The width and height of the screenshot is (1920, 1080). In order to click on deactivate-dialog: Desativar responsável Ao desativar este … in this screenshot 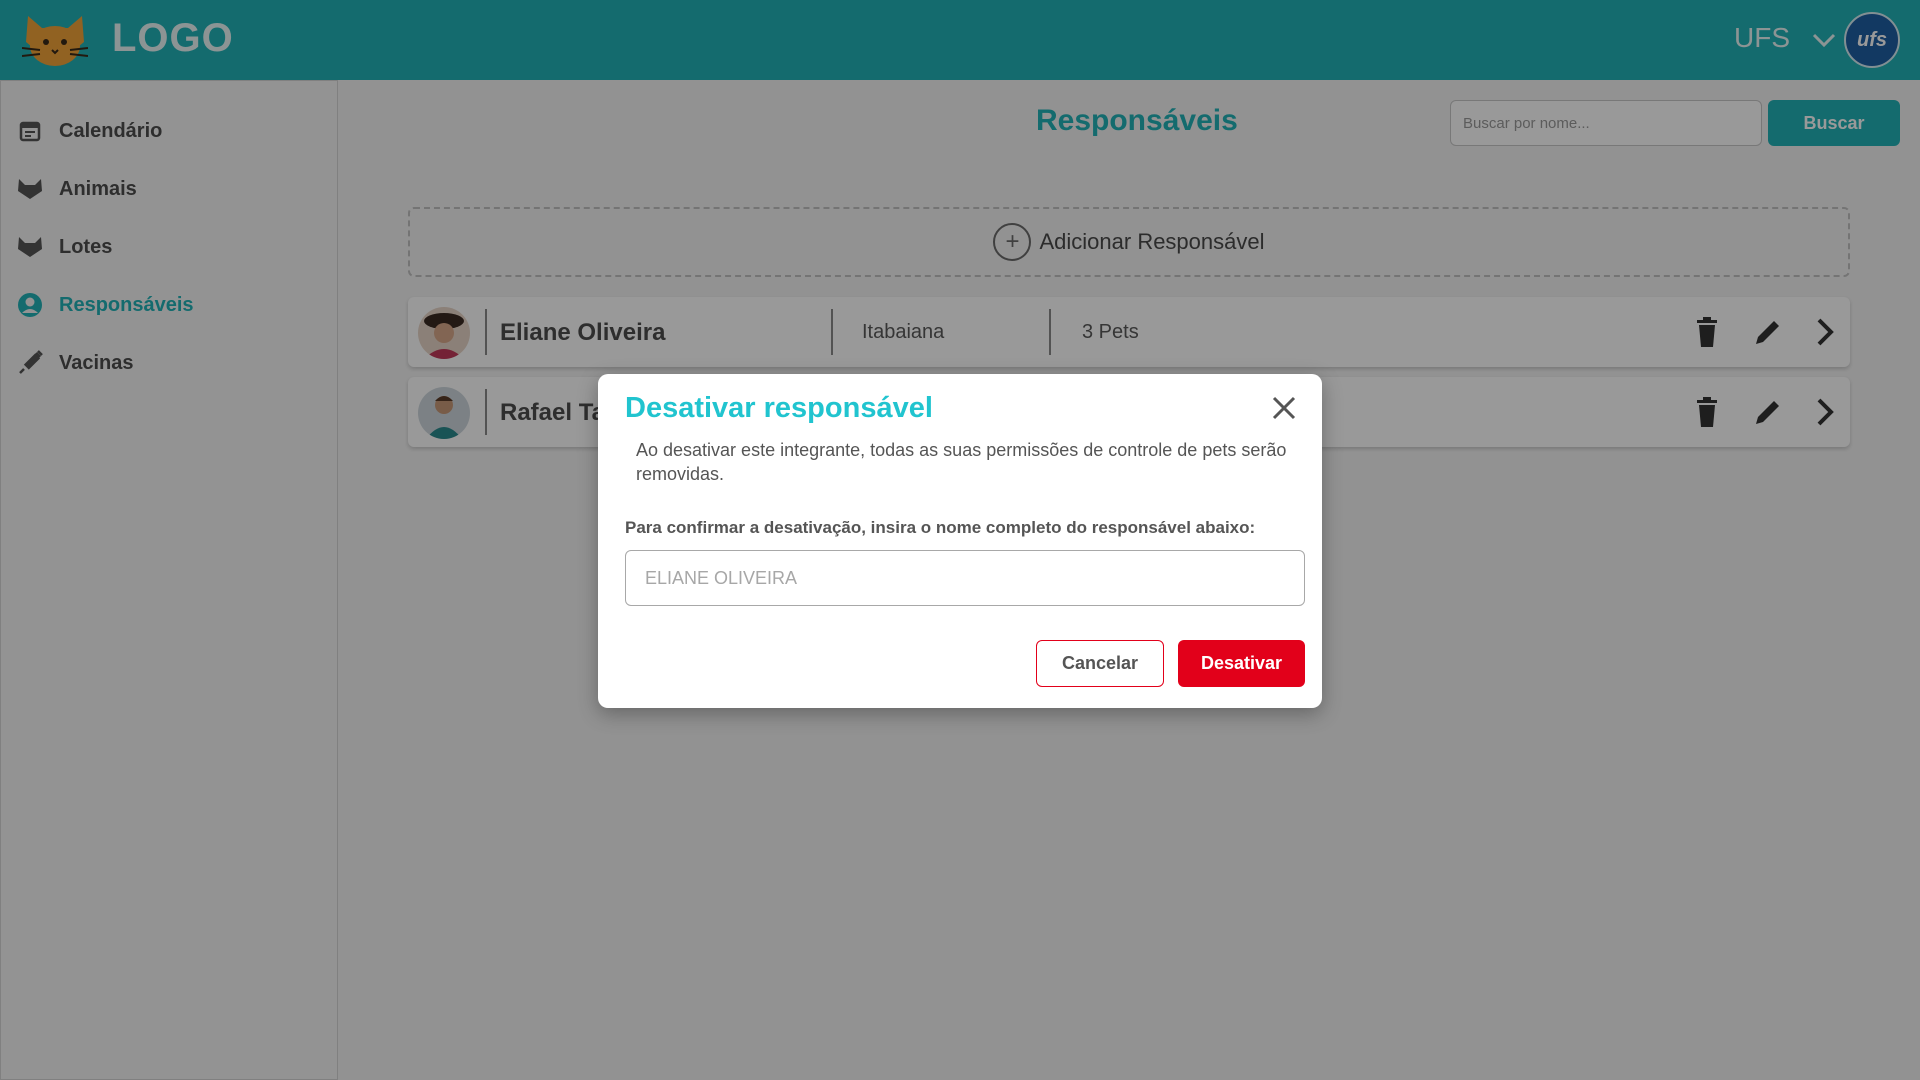, I will do `click(960, 541)`.